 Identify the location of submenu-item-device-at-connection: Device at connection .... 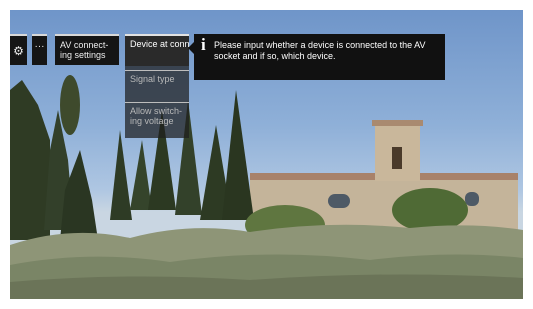
(157, 50).